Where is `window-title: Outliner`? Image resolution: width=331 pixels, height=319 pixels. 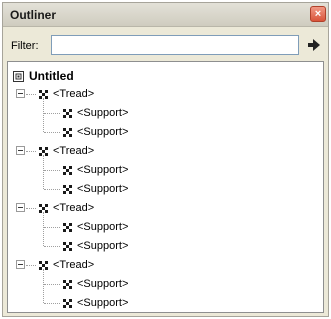
window-title: Outliner is located at coordinates (33, 15).